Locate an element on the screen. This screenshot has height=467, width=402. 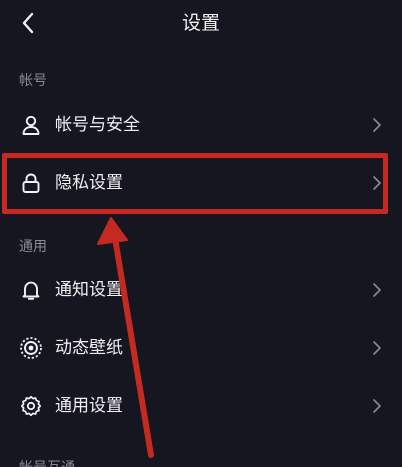
person-icon is located at coordinates (31, 125).